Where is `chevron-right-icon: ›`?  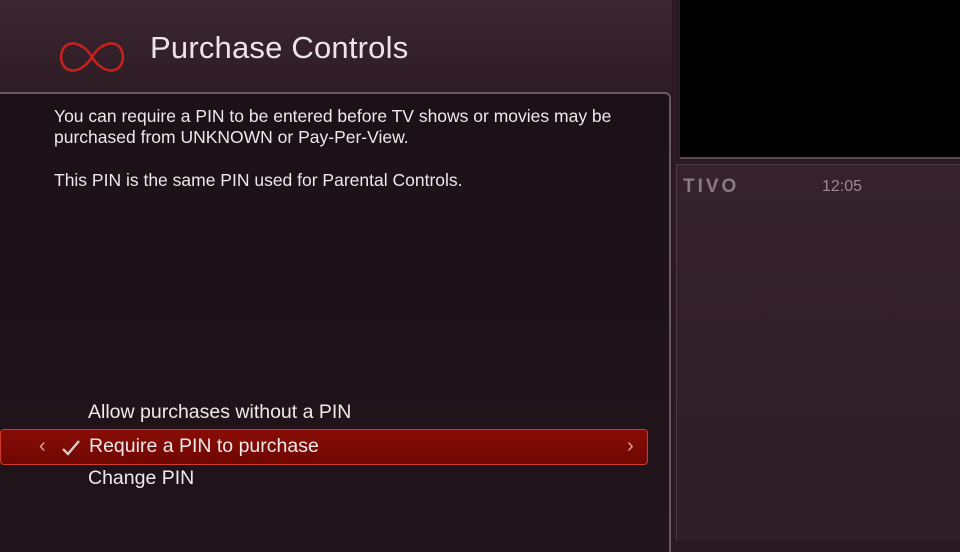
chevron-right-icon: › is located at coordinates (630, 446).